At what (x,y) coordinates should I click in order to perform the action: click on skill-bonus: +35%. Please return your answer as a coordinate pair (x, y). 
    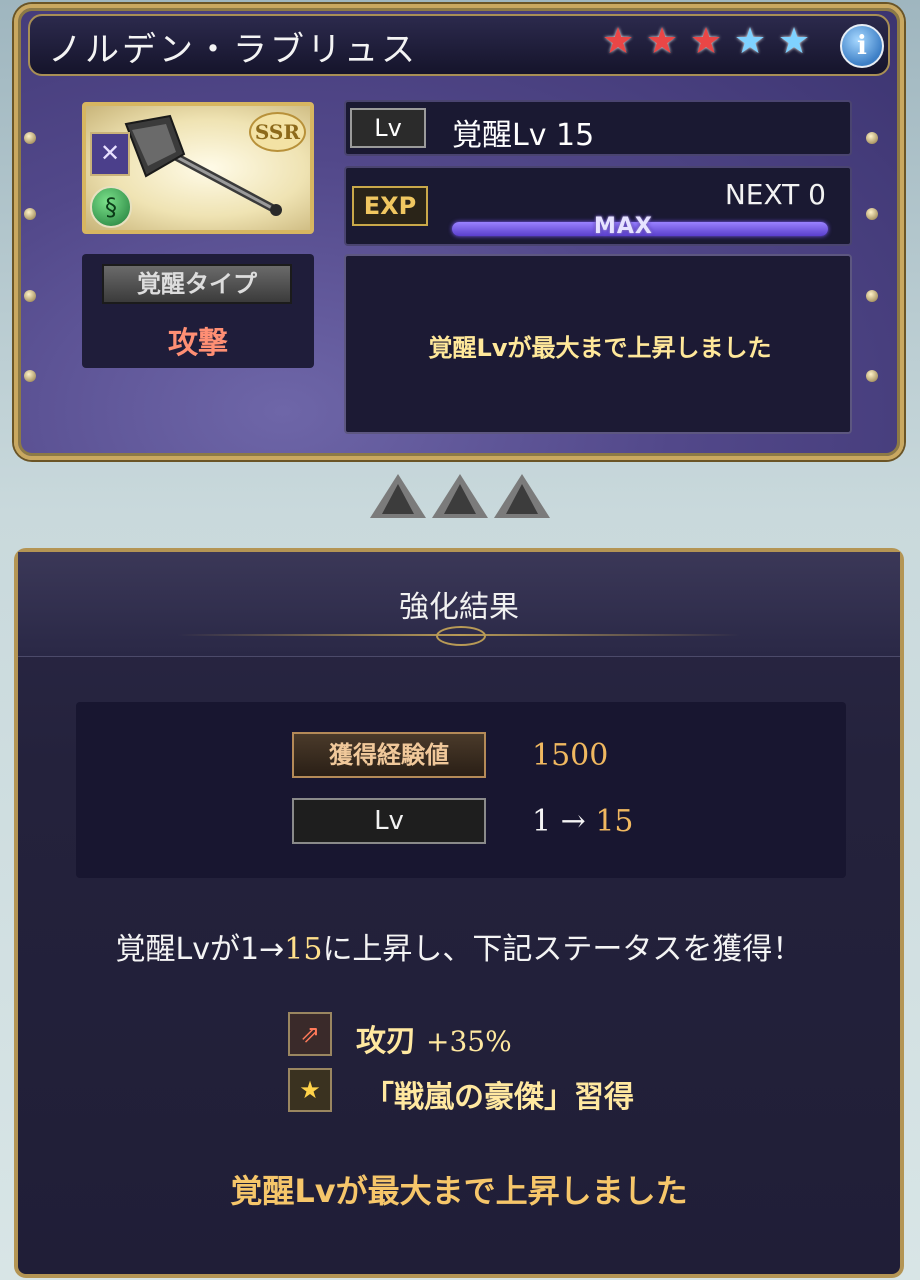
    Looking at the image, I should click on (469, 1041).